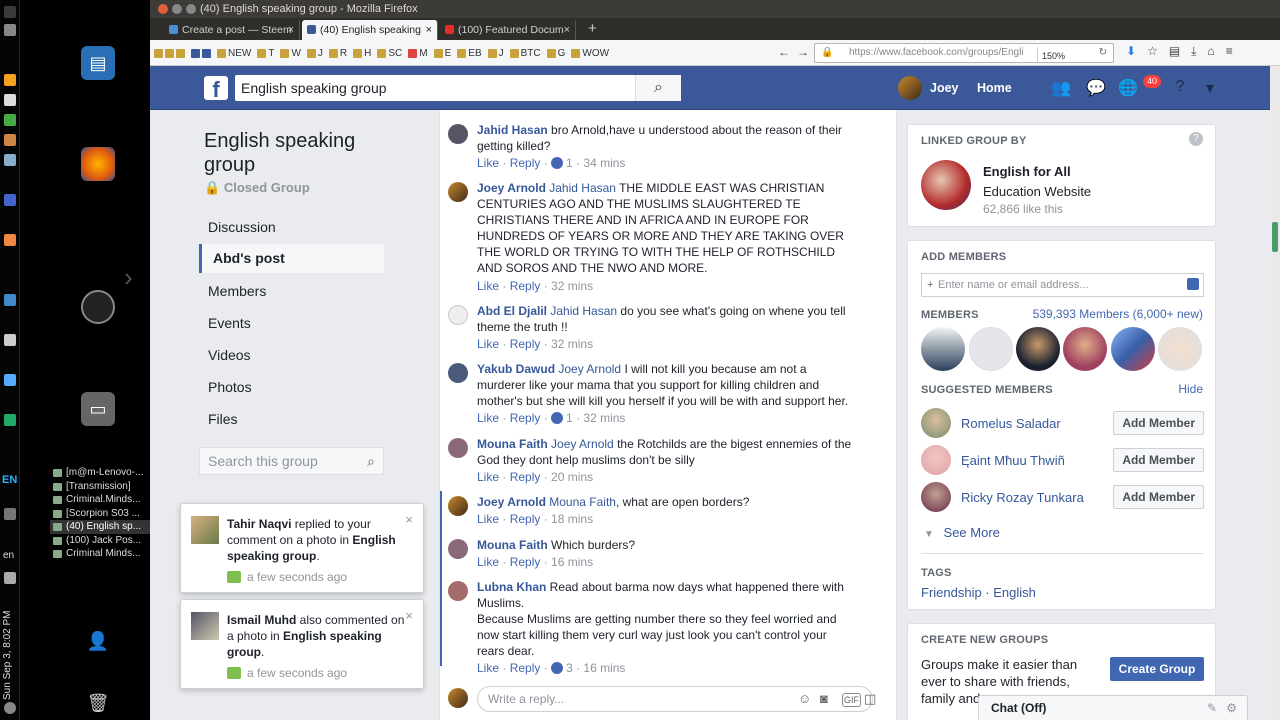  What do you see at coordinates (98, 307) in the screenshot?
I see `settings-icon` at bounding box center [98, 307].